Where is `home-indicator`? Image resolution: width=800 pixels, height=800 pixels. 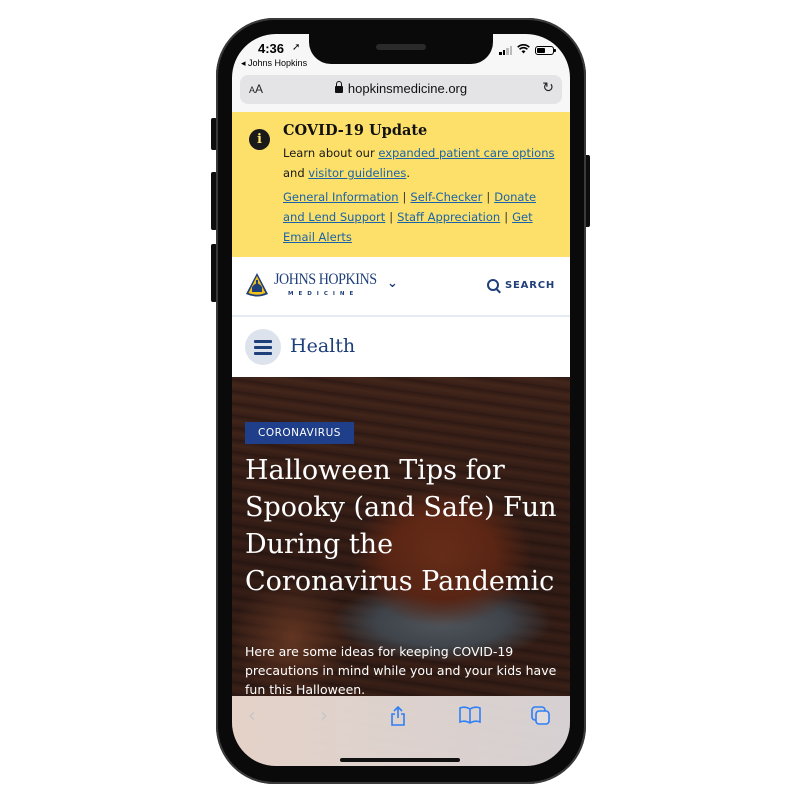
home-indicator is located at coordinates (400, 760).